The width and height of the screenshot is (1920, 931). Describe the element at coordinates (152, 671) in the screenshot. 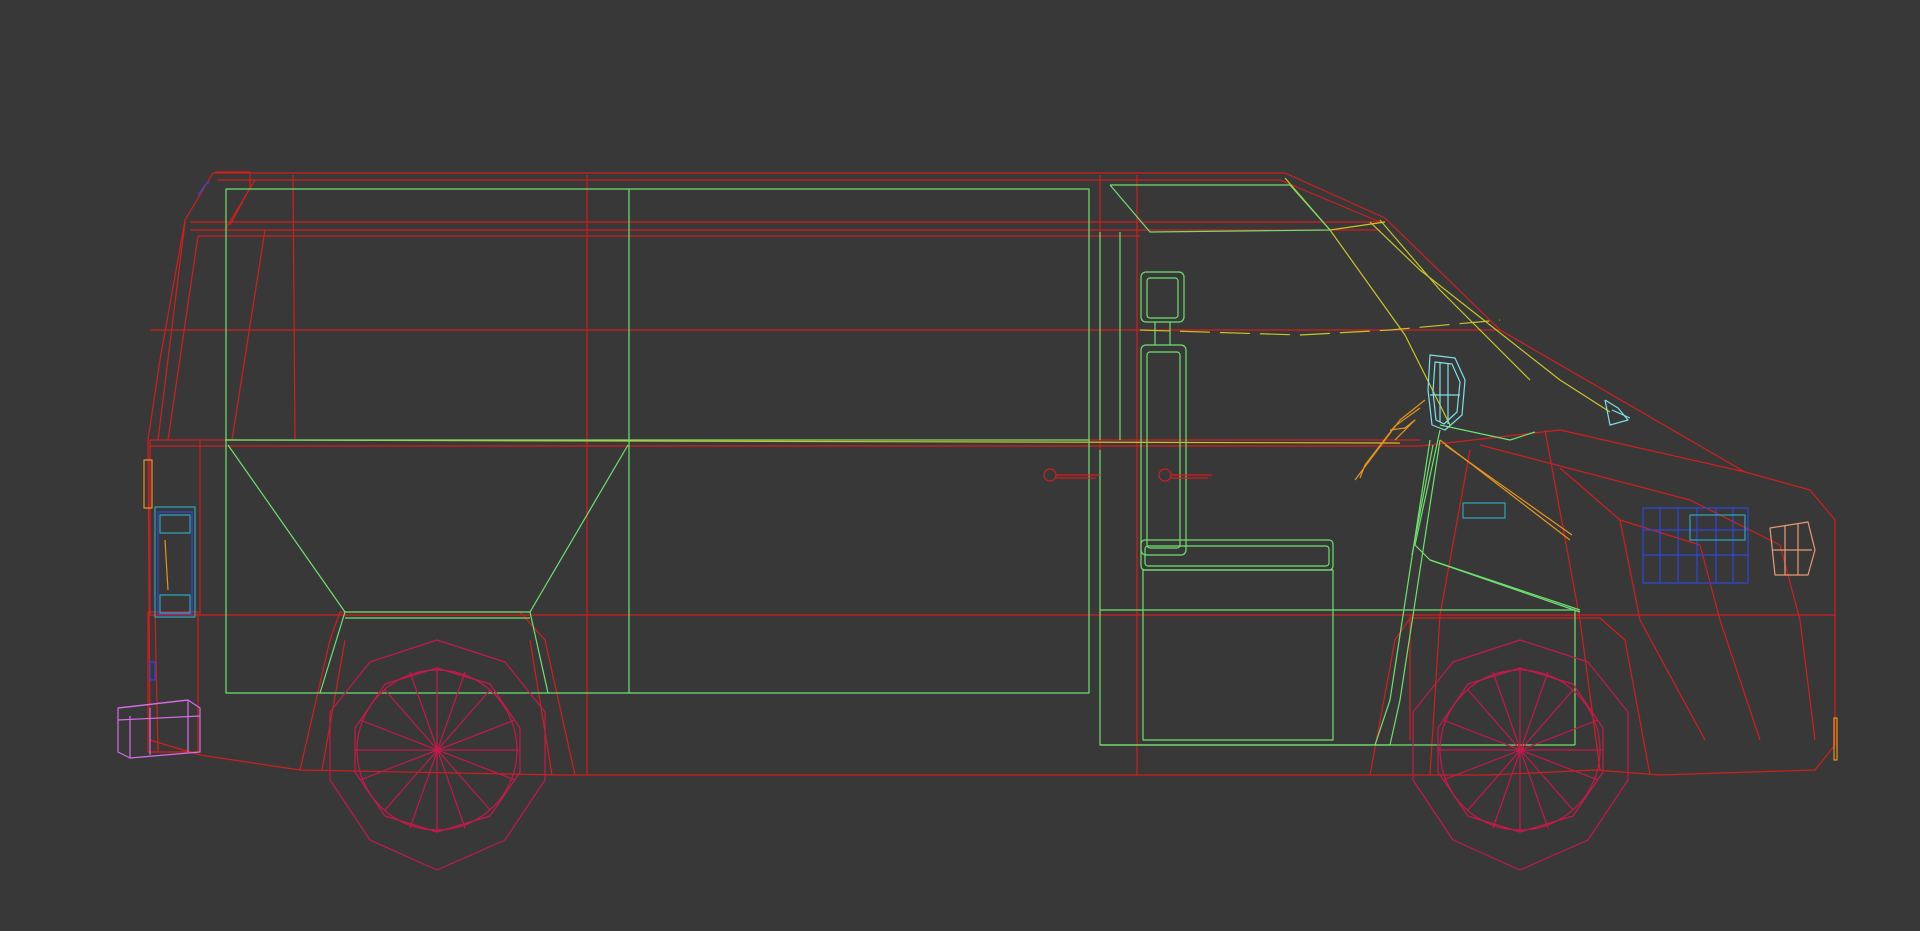

I see `rear-small-light` at that location.